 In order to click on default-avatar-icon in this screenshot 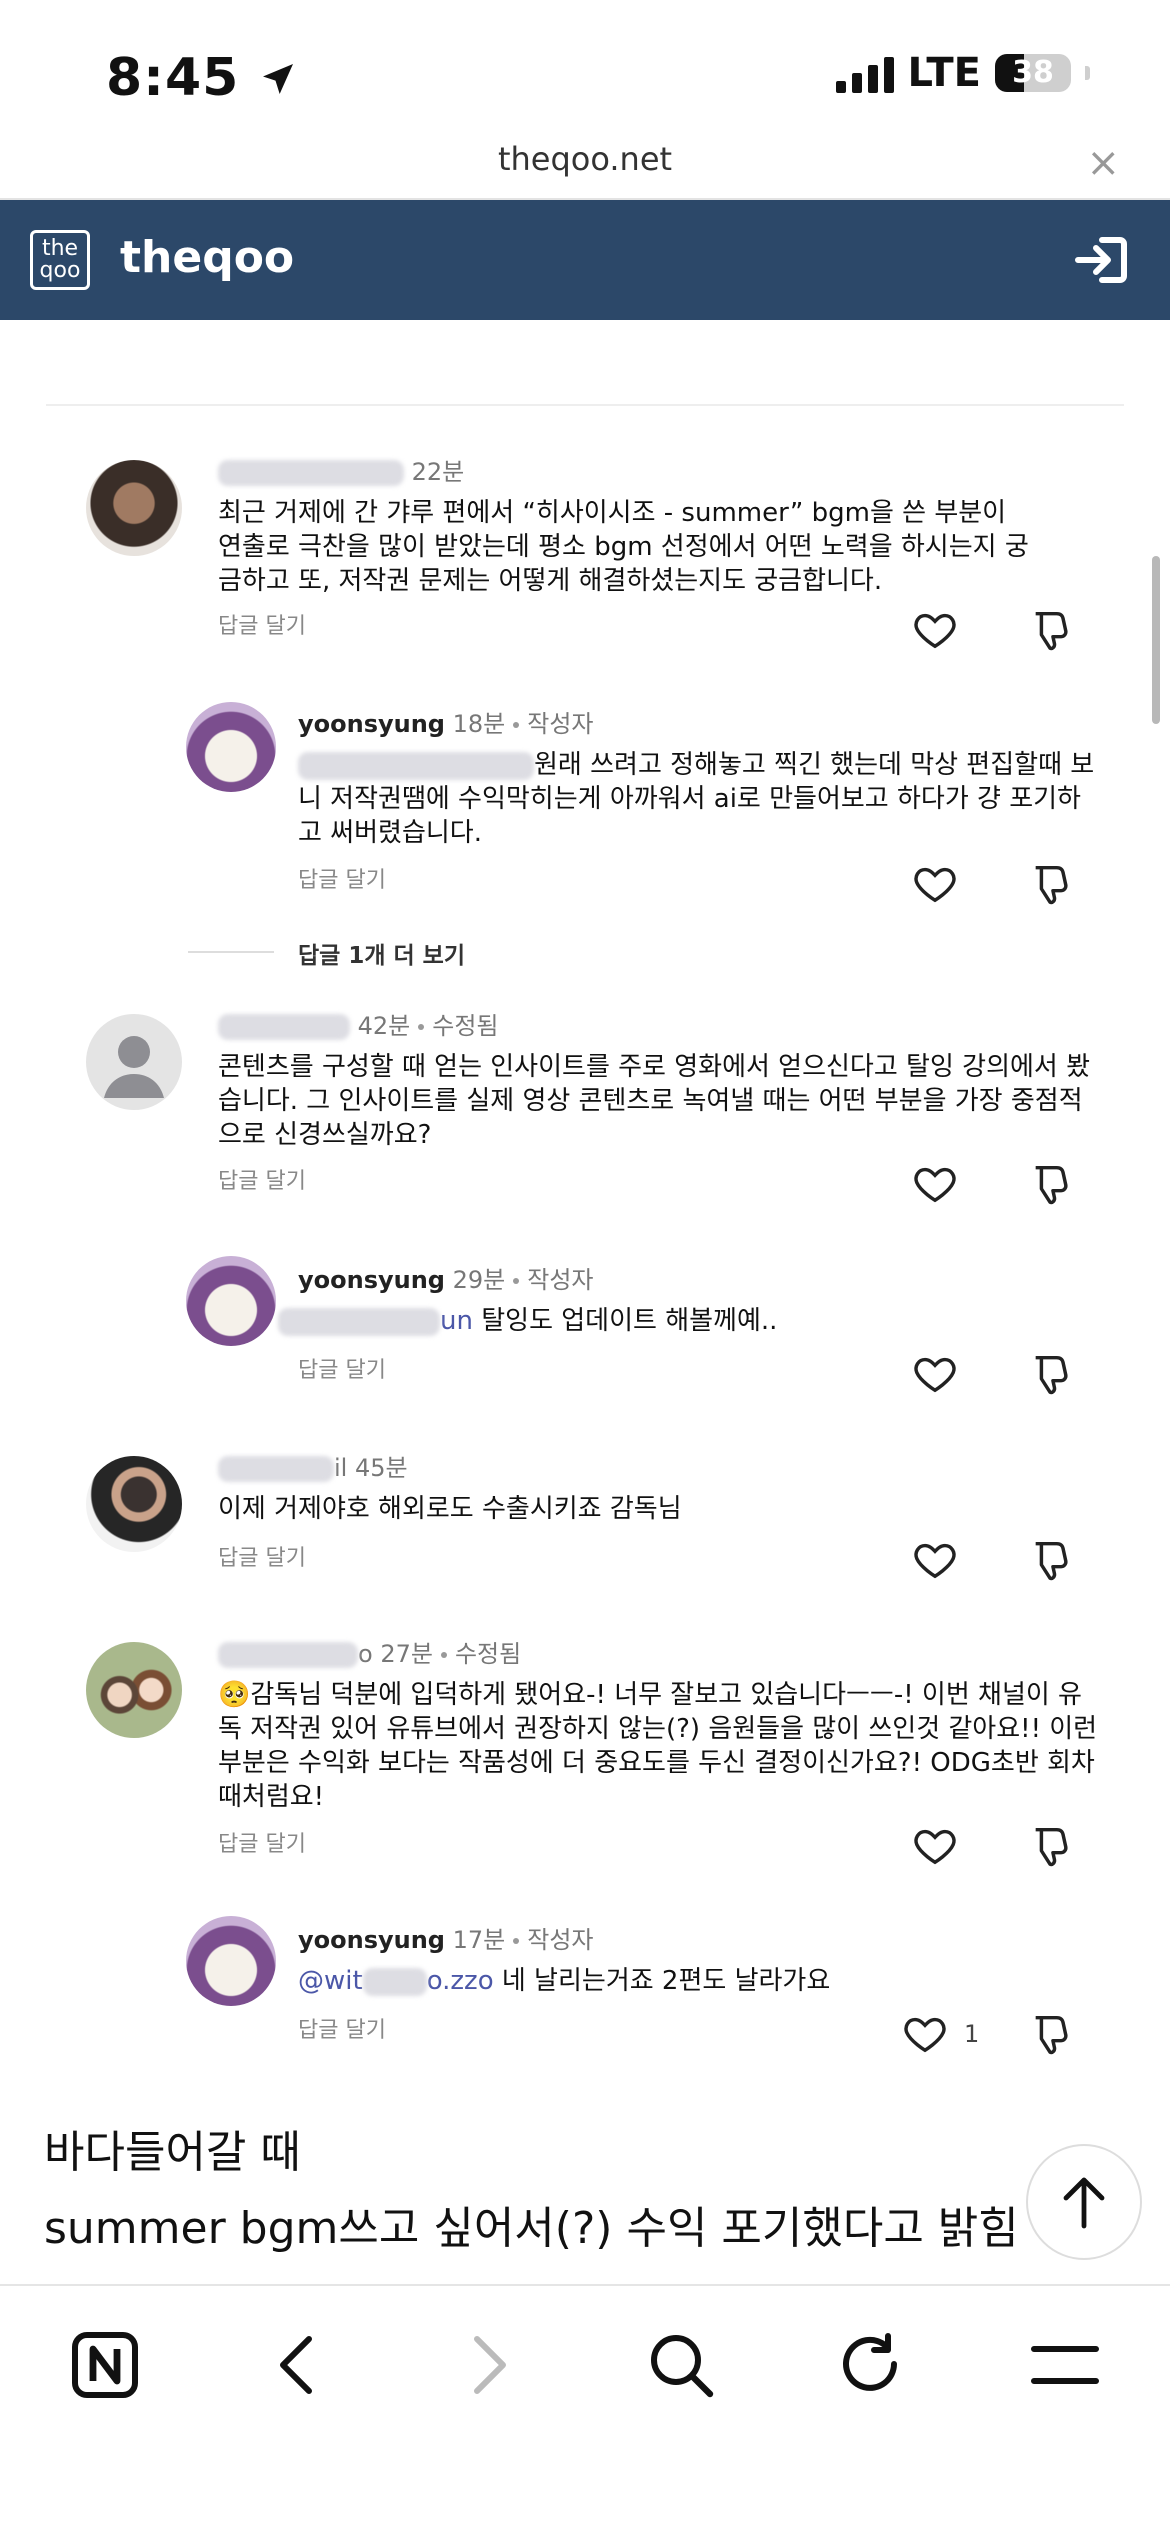, I will do `click(134, 1062)`.